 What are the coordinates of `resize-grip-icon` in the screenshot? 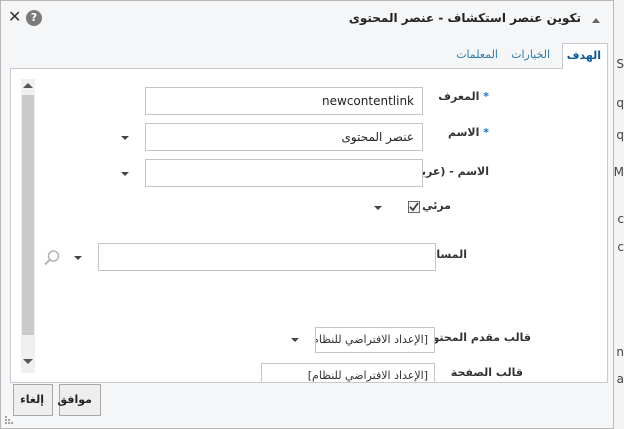 It's located at (9, 420).